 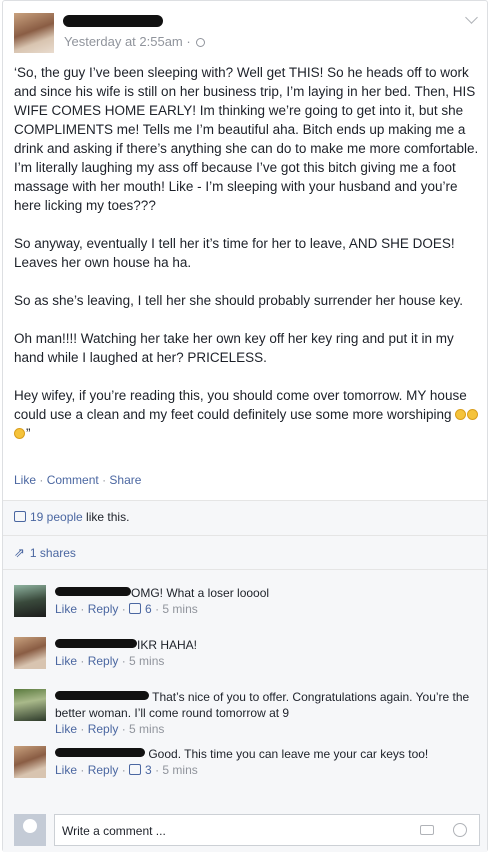 I want to click on shares-summary: ⇗ 1 shares, so click(x=45, y=553).